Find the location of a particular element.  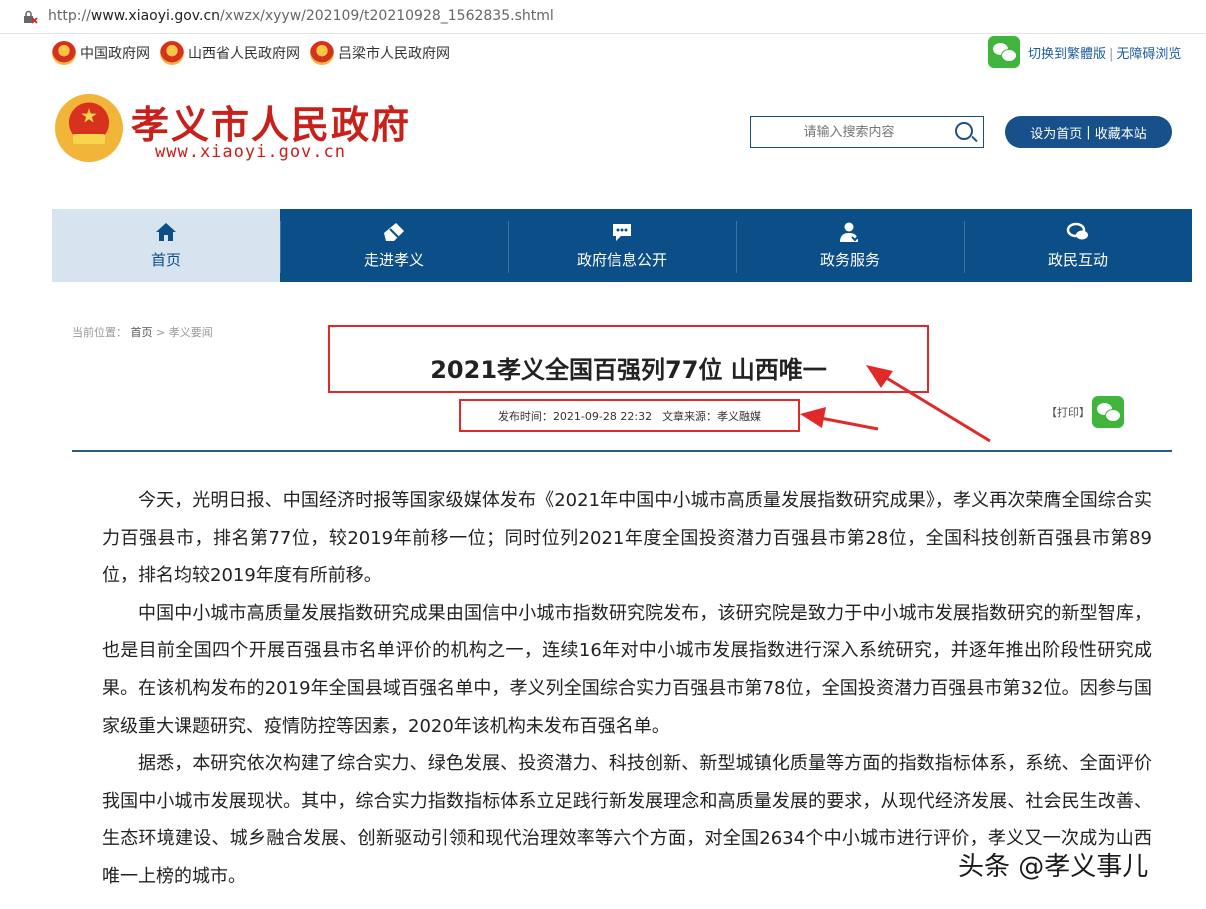

print-link: 【打印】 is located at coordinates (1068, 412).